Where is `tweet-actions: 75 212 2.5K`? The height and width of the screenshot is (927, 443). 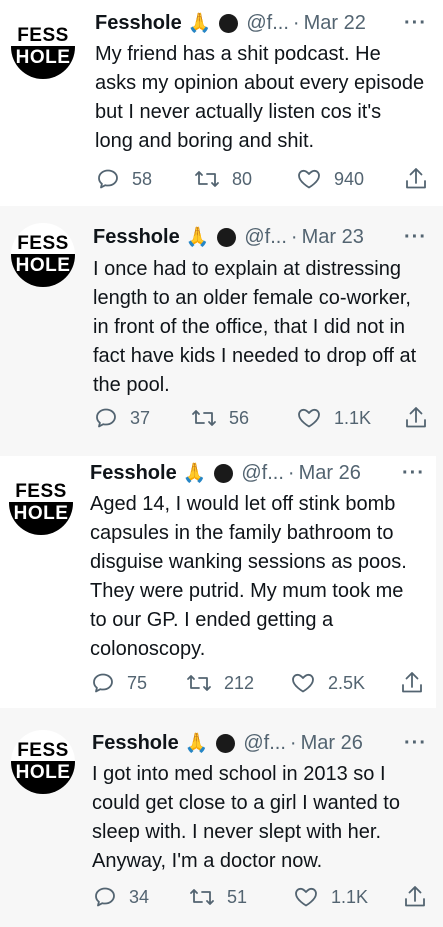
tweet-actions: 75 212 2.5K is located at coordinates (221, 683).